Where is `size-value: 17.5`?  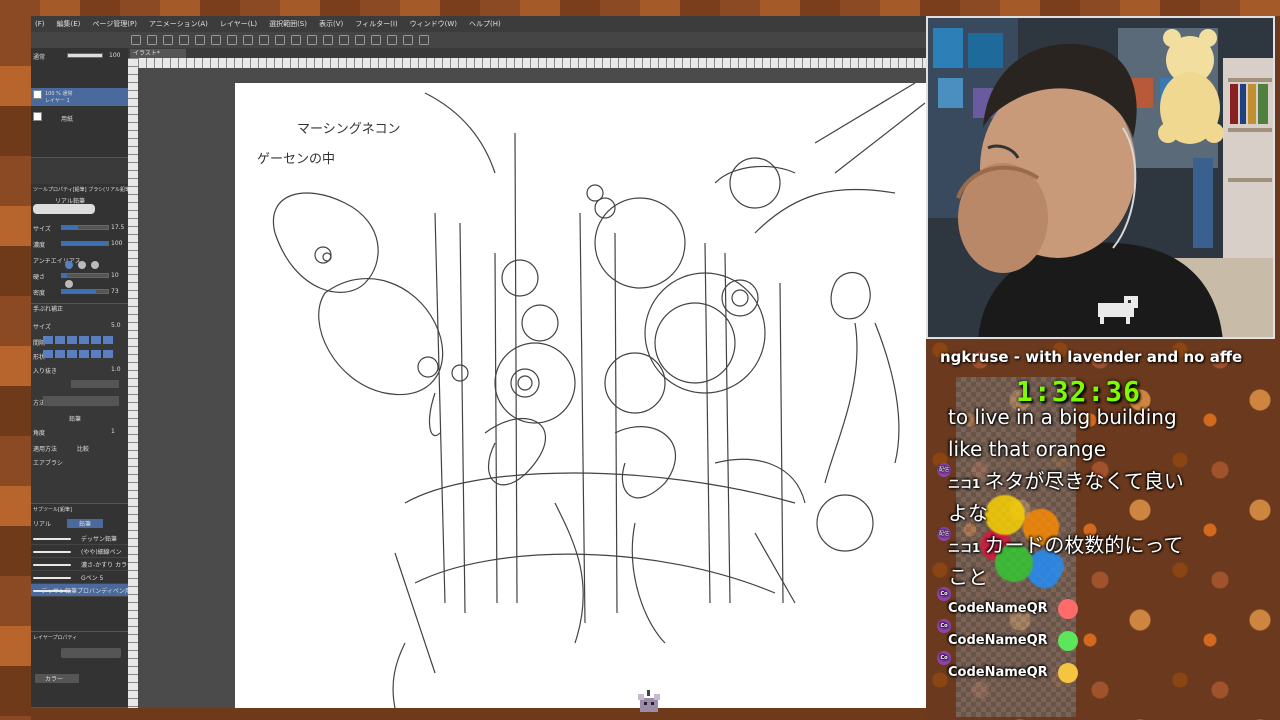
size-value: 17.5 is located at coordinates (118, 227).